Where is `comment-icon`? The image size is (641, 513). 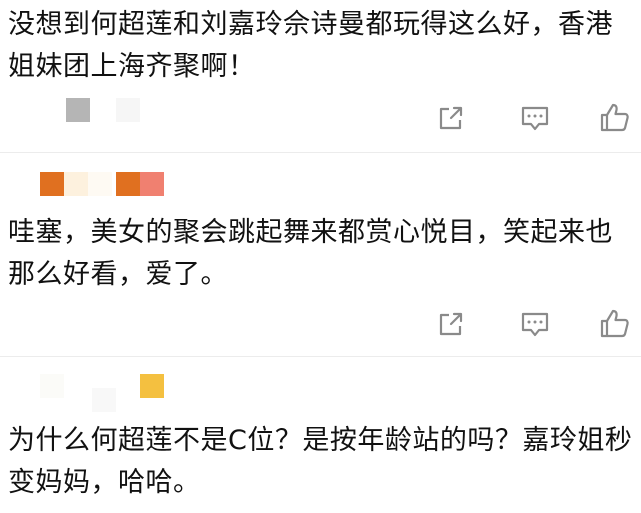
comment-icon is located at coordinates (535, 324).